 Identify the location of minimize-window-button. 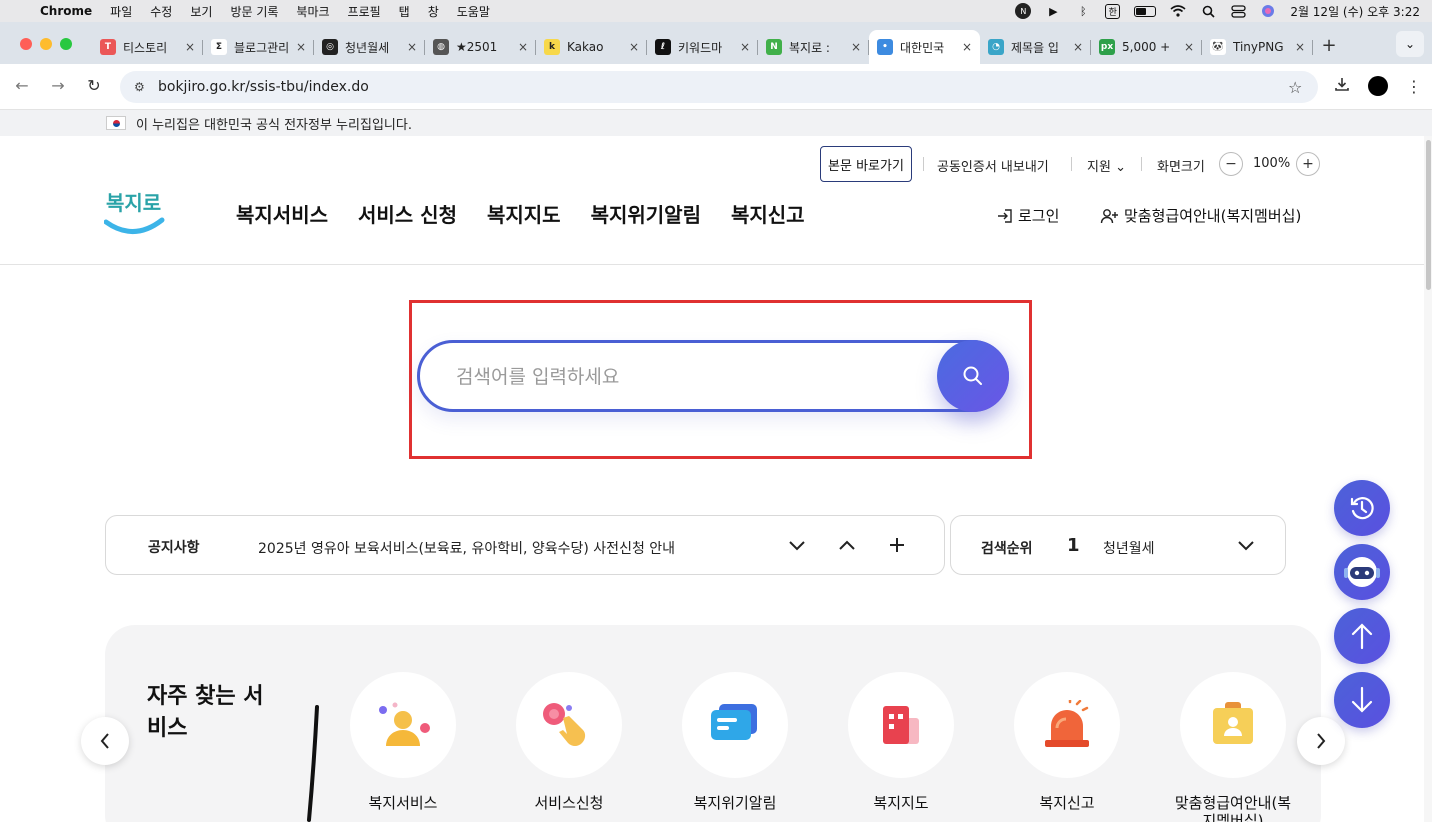
(46, 44).